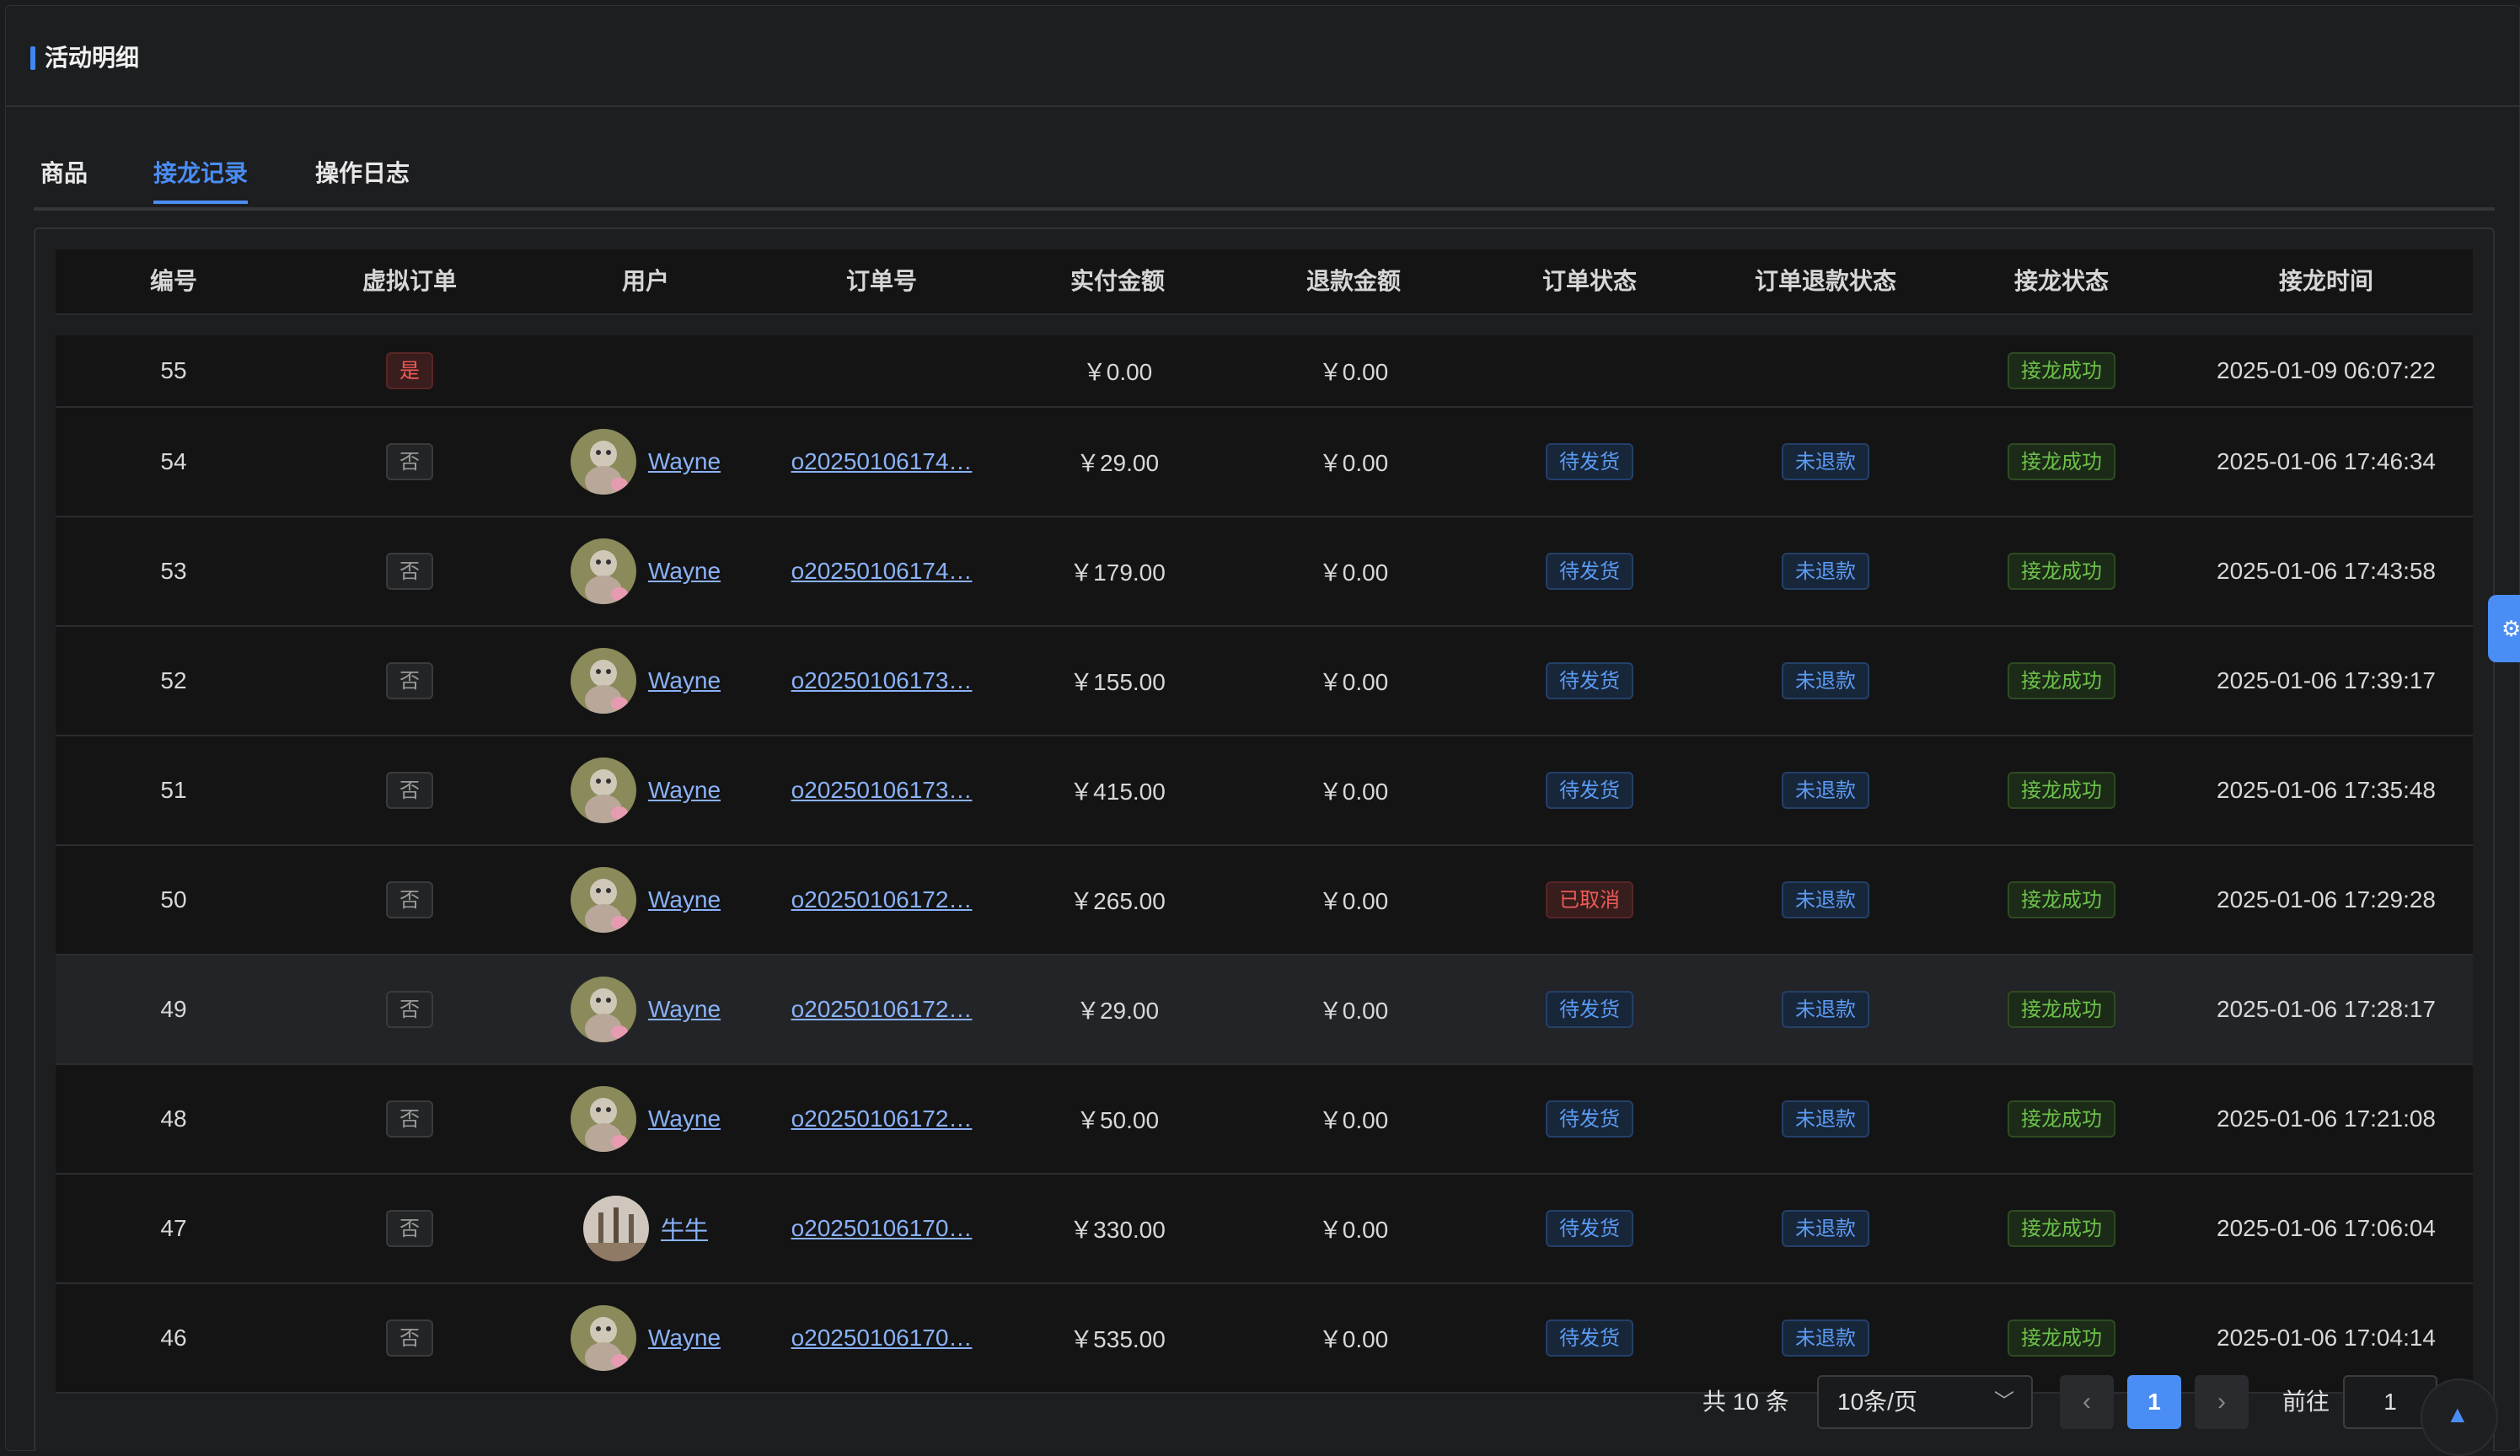 The width and height of the screenshot is (2520, 1456). Describe the element at coordinates (1925, 1402) in the screenshot. I see `page-size-select: 10条/页 ﹀` at that location.